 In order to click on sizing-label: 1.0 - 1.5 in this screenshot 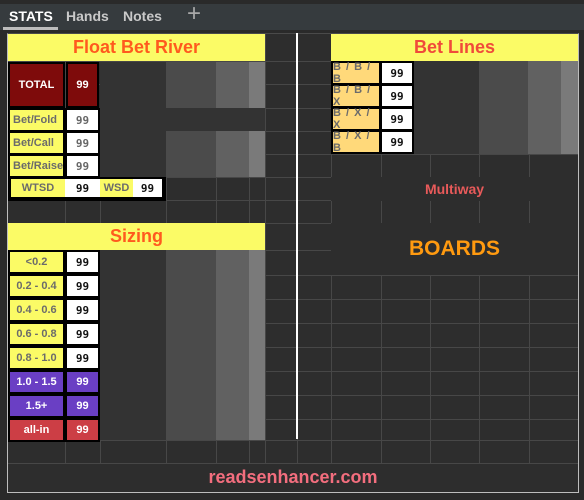, I will do `click(36, 382)`.